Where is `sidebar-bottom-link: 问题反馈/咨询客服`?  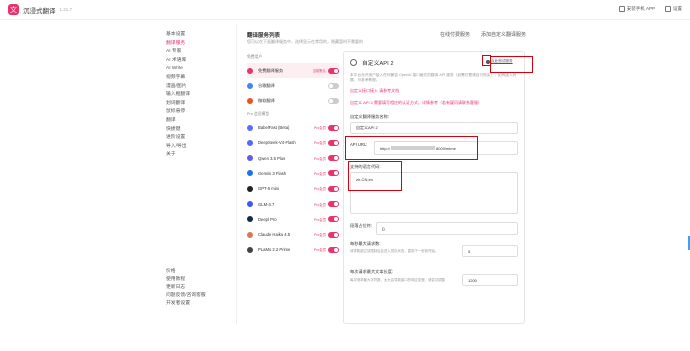
sidebar-bottom-link: 问题反馈/咨询客服 is located at coordinates (196, 296).